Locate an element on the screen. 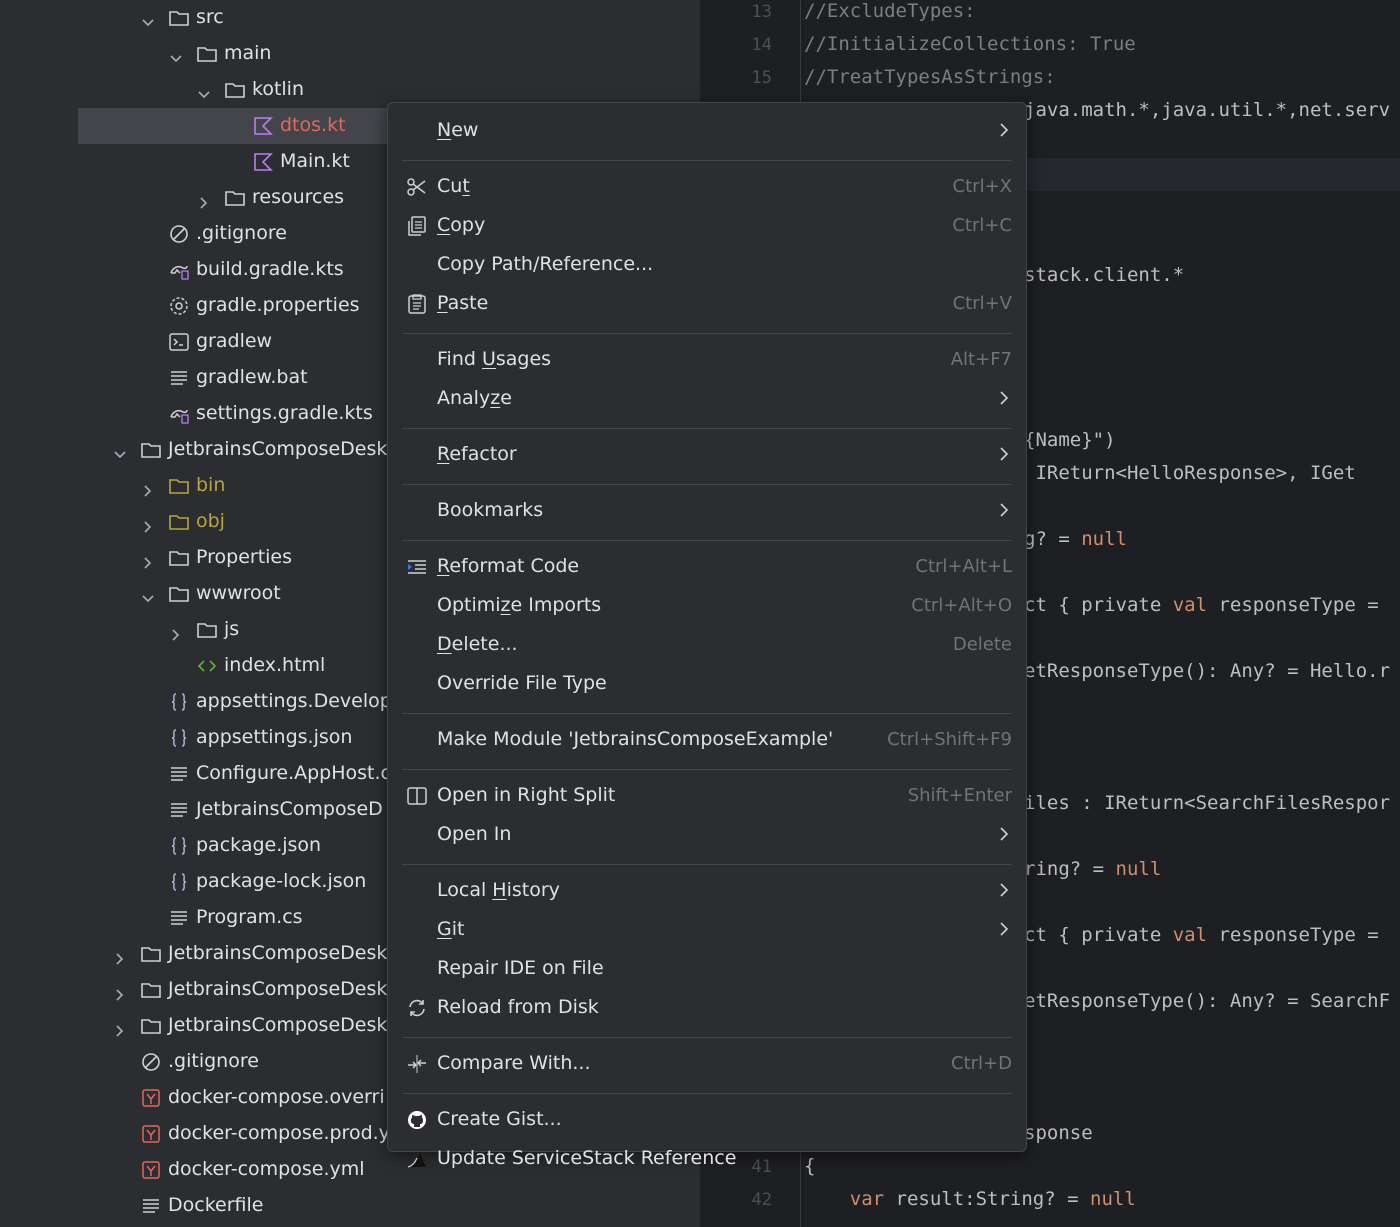  tree-item-label: JetbrainsComposeD is located at coordinates (289, 809).